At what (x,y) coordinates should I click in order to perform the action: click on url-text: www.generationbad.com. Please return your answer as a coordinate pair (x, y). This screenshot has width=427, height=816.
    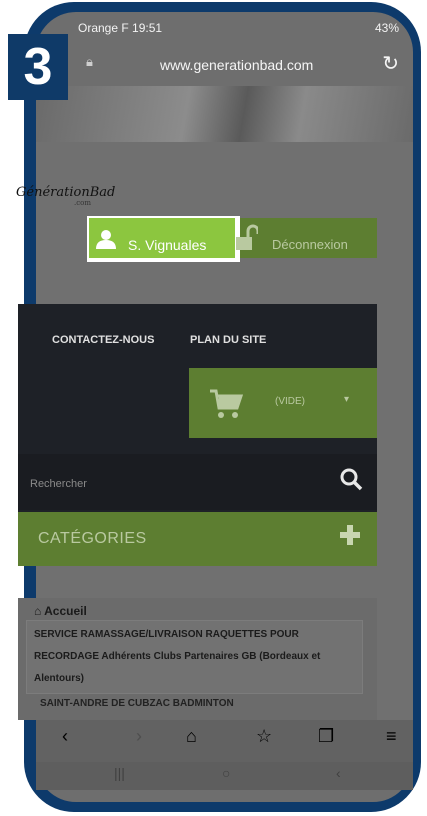
    Looking at the image, I should click on (236, 65).